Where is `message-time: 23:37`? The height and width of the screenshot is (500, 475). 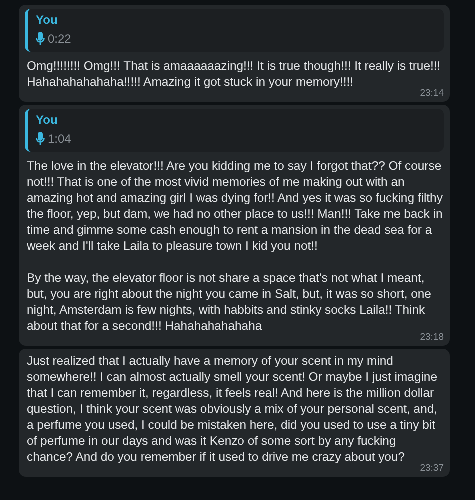 message-time: 23:37 is located at coordinates (432, 468).